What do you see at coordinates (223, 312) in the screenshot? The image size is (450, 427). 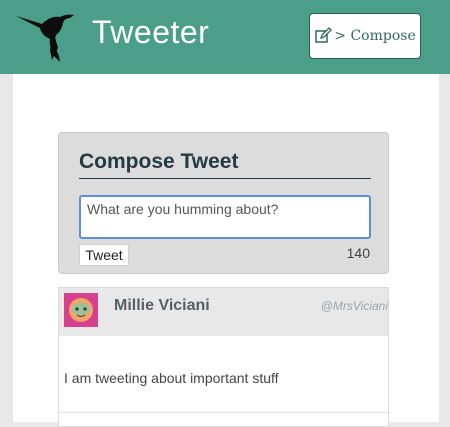 I see `tweet-header: Millie Viciani @MrsViciani` at bounding box center [223, 312].